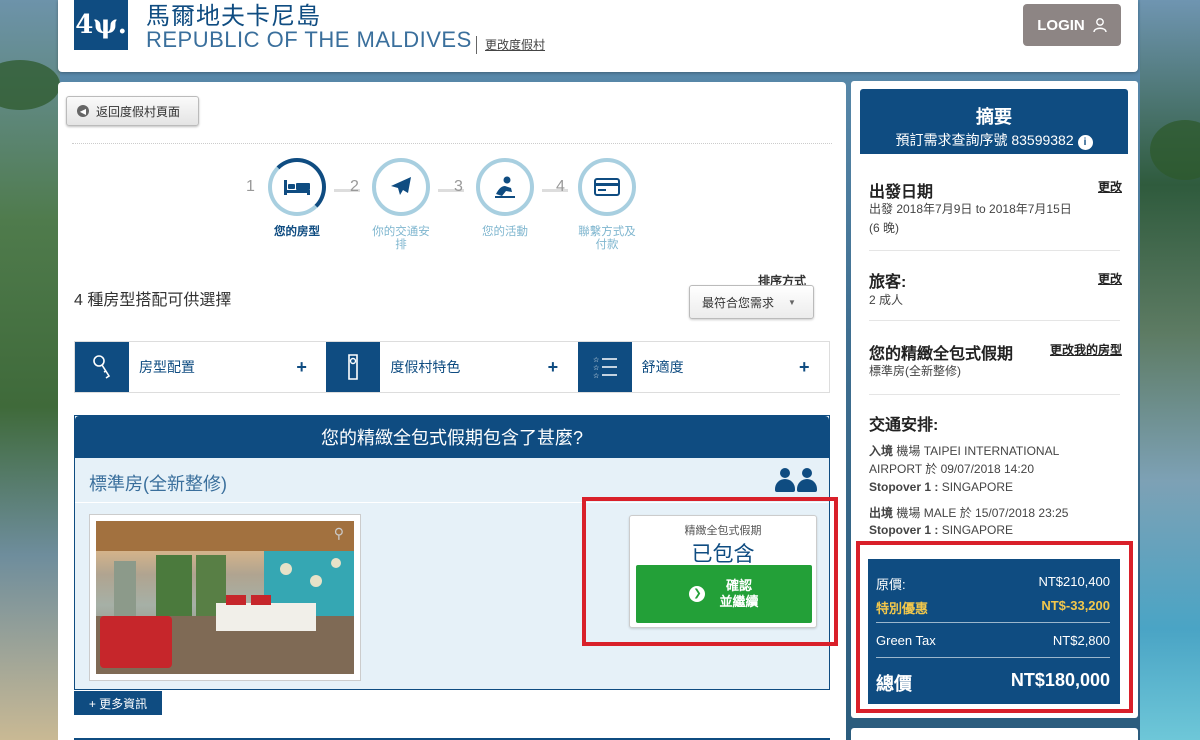  Describe the element at coordinates (354, 186) in the screenshot. I see `step-number: 2` at that location.